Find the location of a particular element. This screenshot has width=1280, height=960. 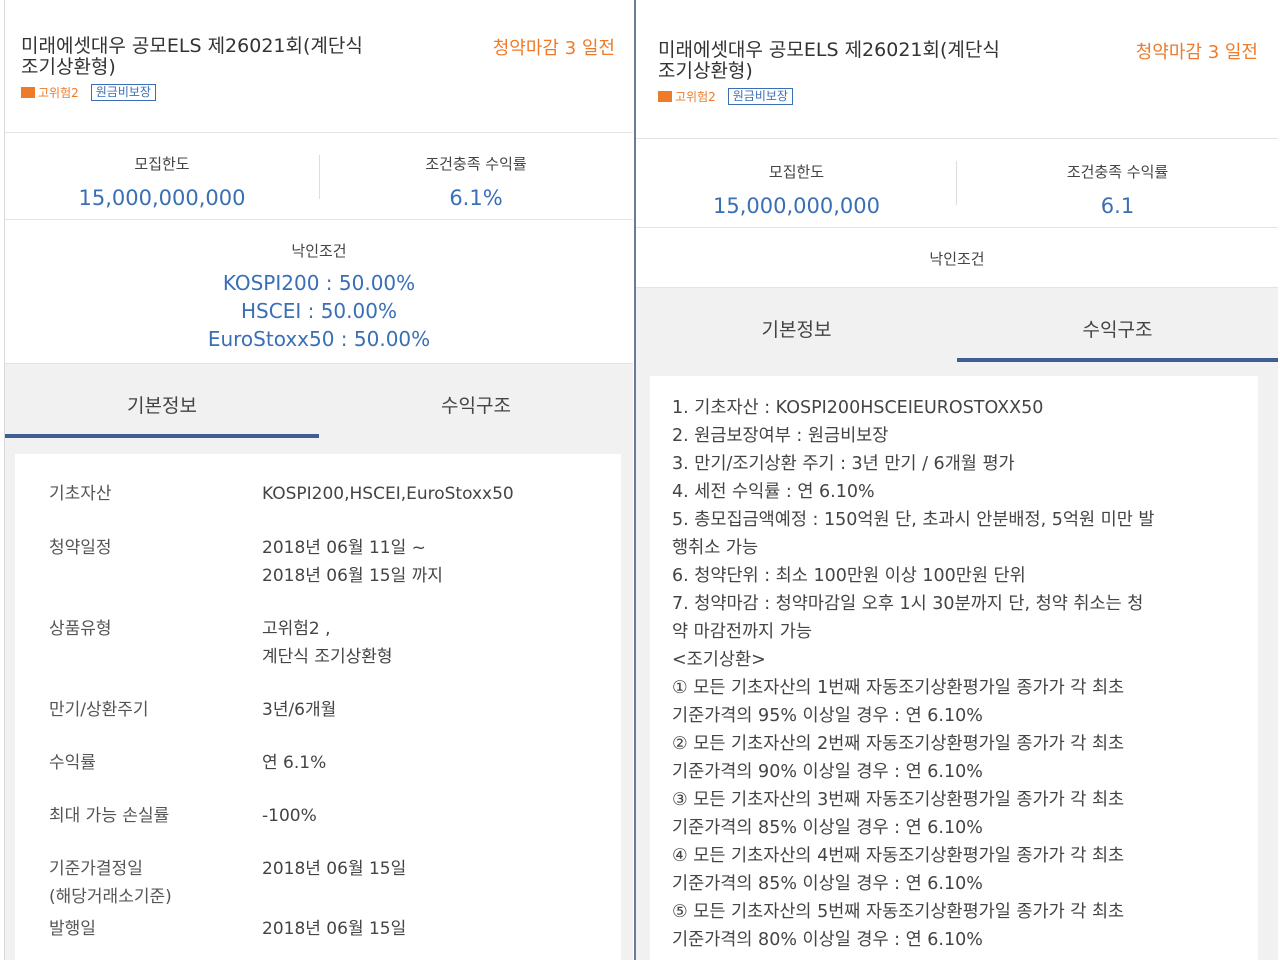

detail-row: 기초자산 KOSPI200,HSCEI,EuroStoxx50 is located at coordinates (325, 494).